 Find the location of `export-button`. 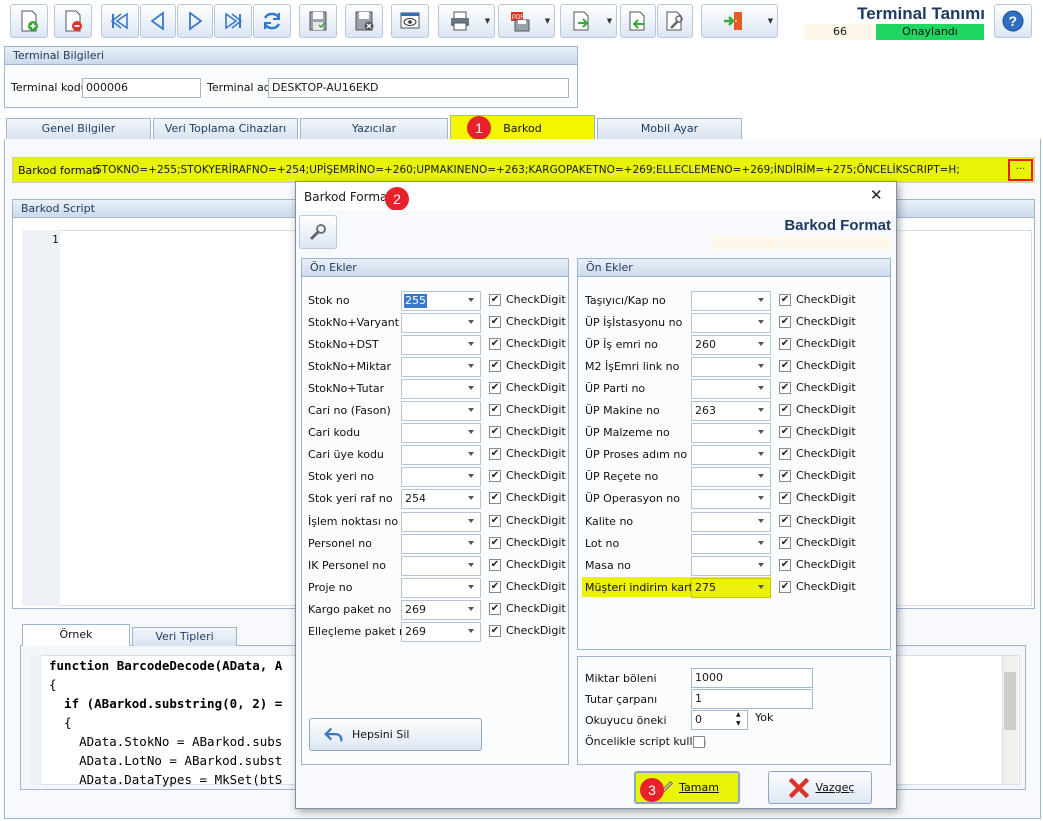

export-button is located at coordinates (582, 21).